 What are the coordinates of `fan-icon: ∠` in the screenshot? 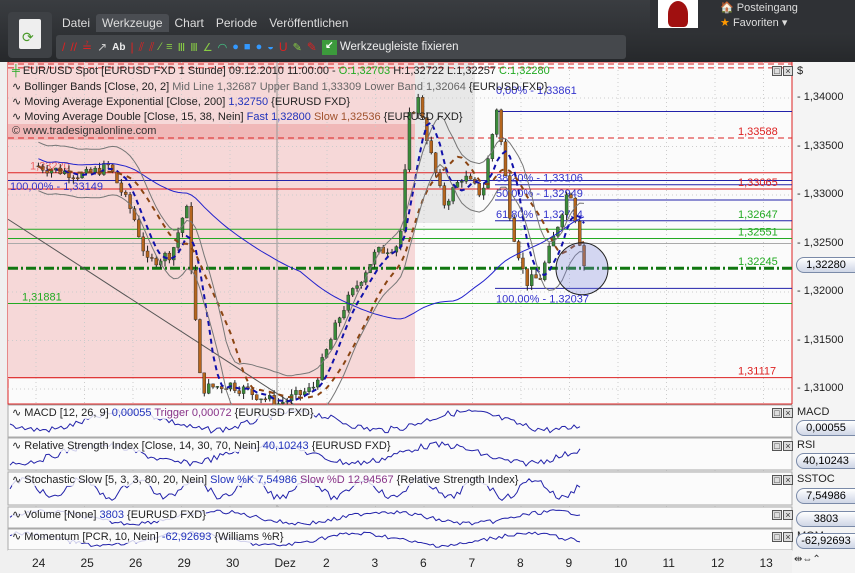 It's located at (208, 47).